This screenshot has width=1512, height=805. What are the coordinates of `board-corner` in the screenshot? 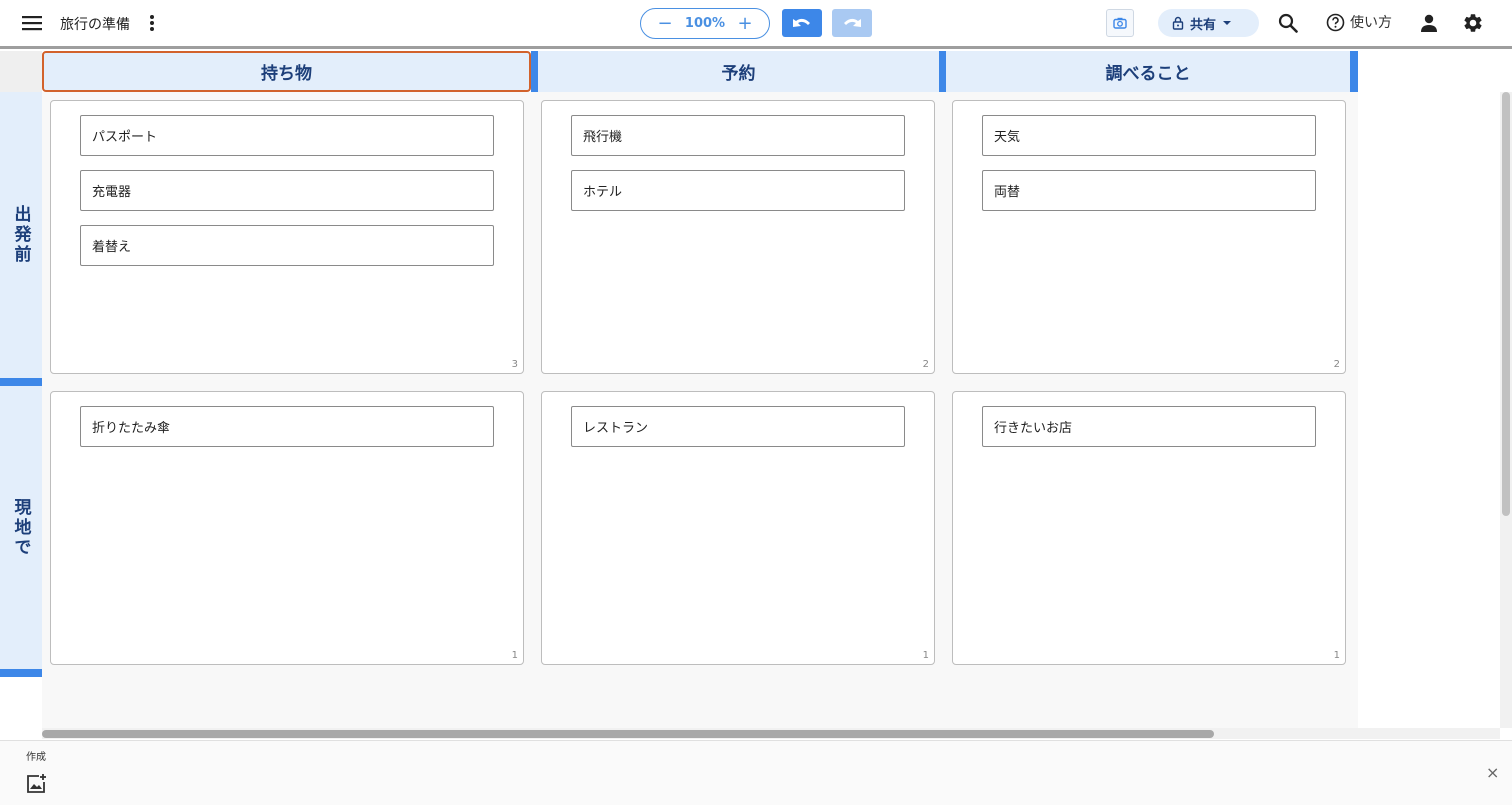 It's located at (21, 71).